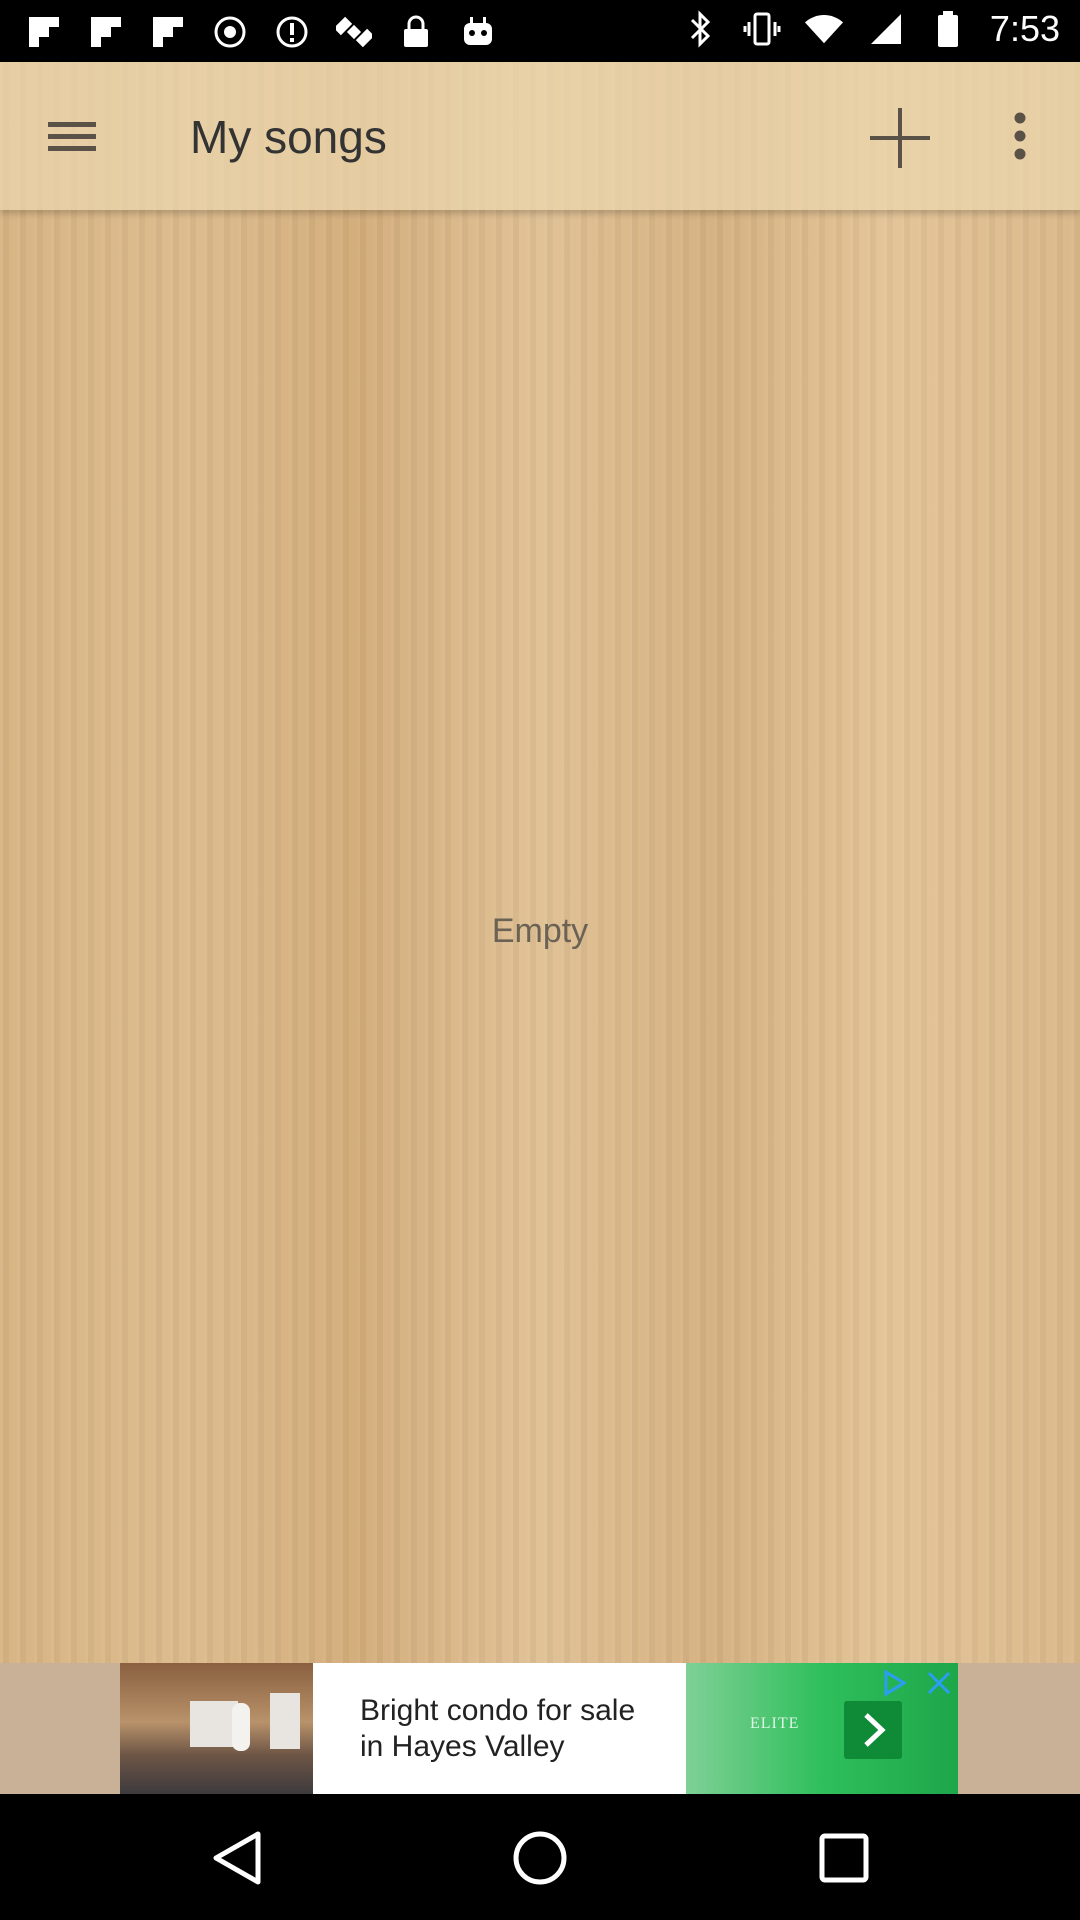  I want to click on plus-icon, so click(900, 138).